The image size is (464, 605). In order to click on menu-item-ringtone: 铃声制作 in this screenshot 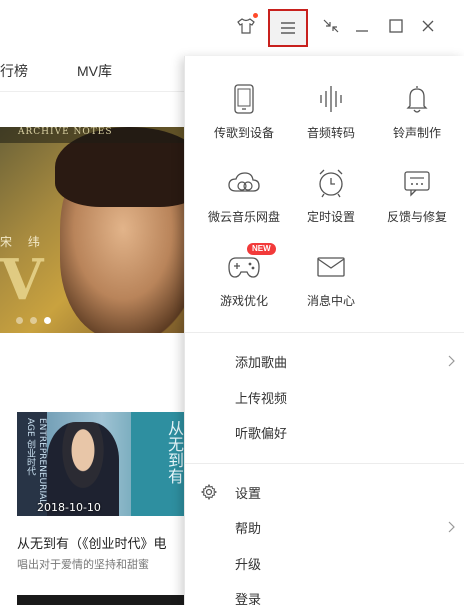, I will do `click(416, 111)`.